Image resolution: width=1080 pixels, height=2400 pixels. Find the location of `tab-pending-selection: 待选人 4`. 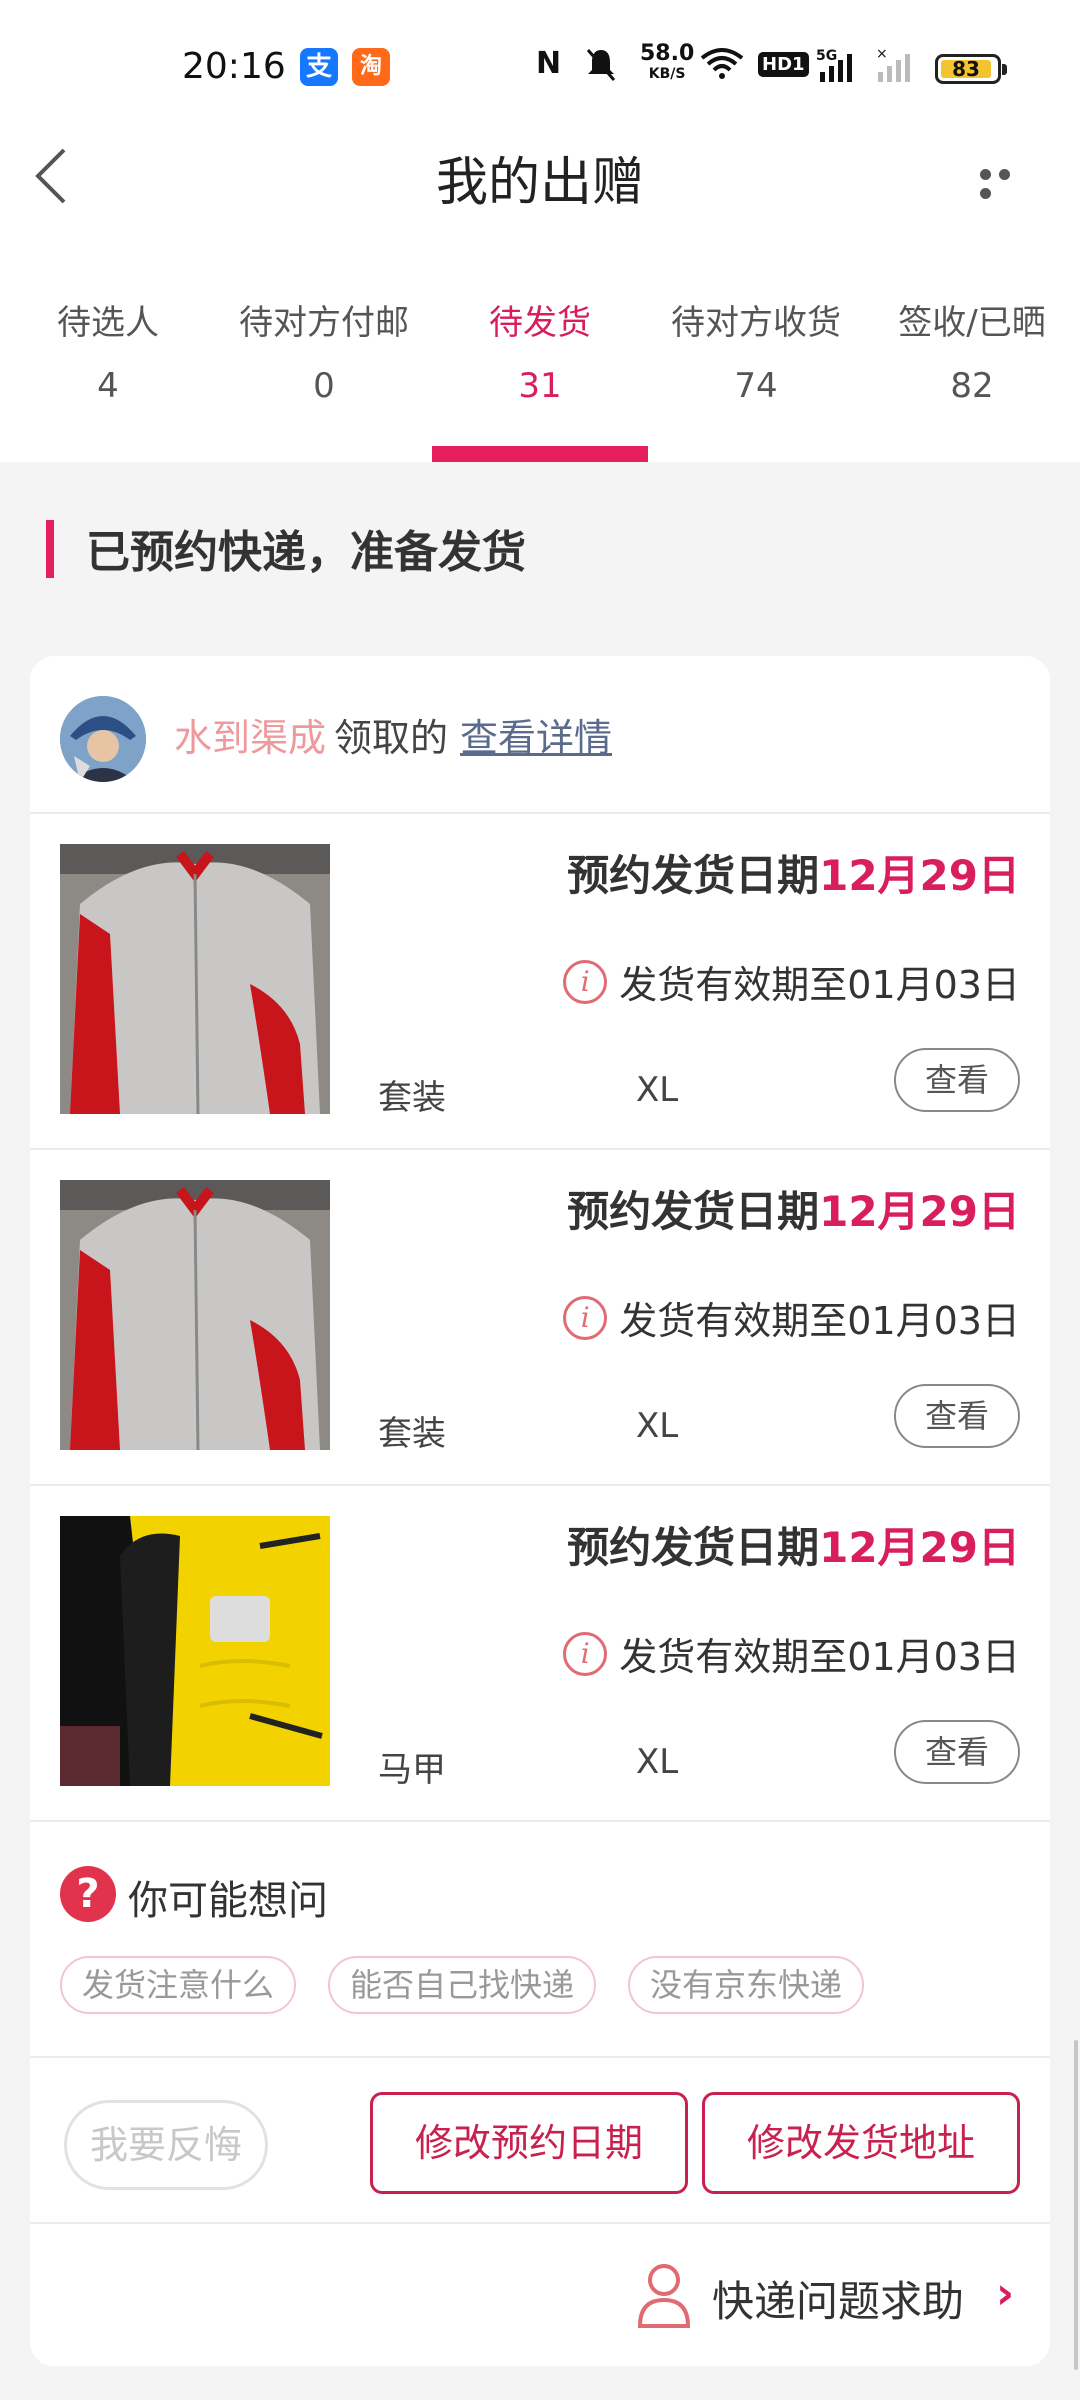

tab-pending-selection: 待选人 4 is located at coordinates (108, 379).